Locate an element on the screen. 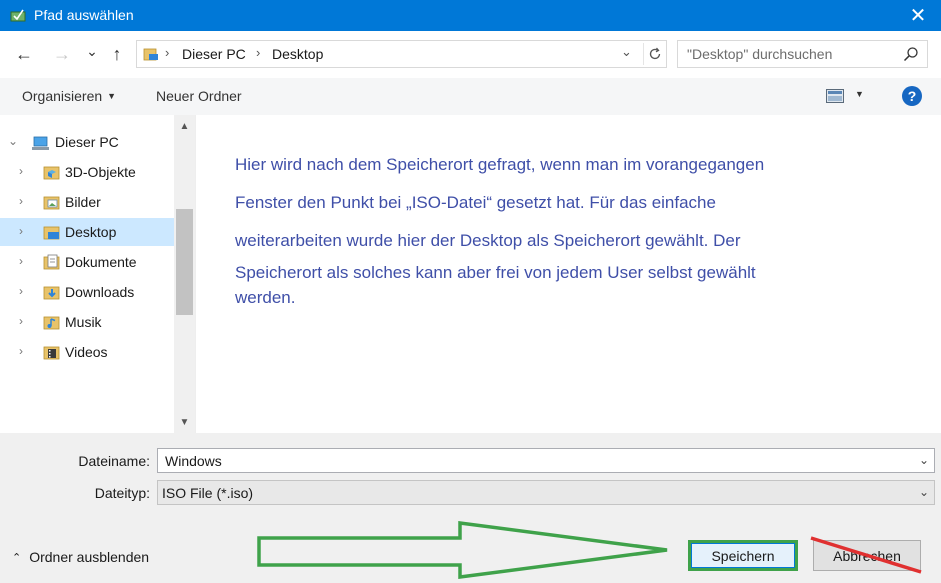 The width and height of the screenshot is (941, 583). organize-menu: Organisieren ▼ is located at coordinates (69, 96).